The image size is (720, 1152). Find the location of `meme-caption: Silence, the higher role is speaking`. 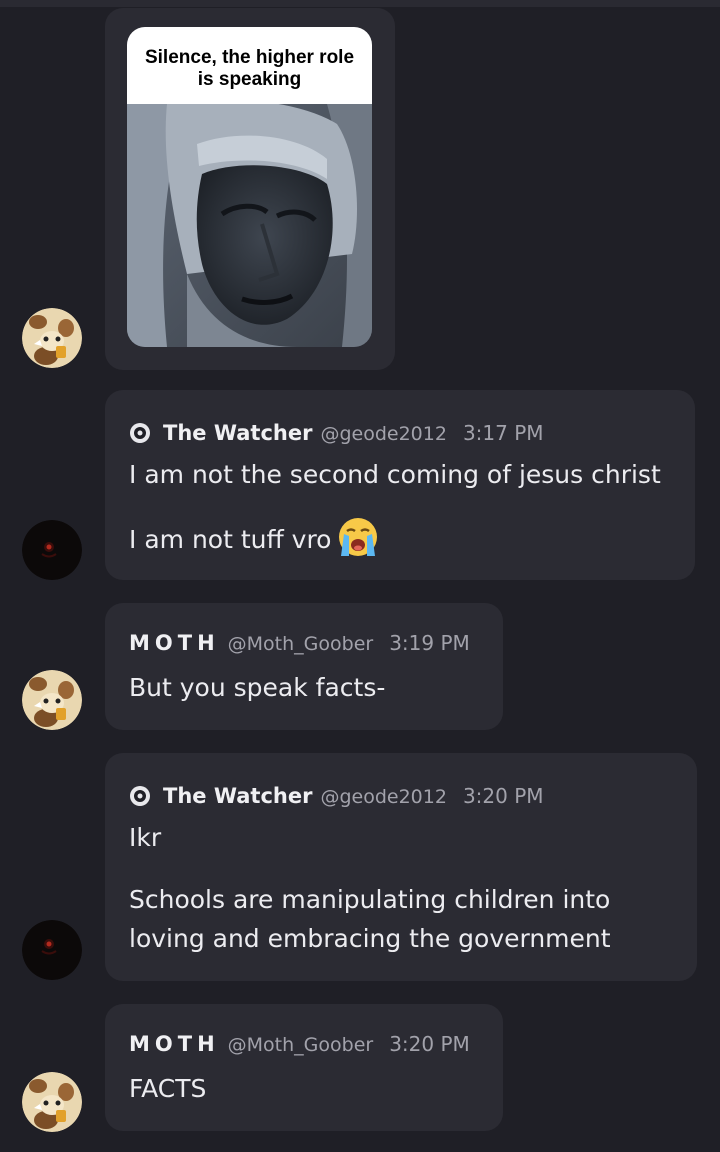

meme-caption: Silence, the higher role is speaking is located at coordinates (249, 65).